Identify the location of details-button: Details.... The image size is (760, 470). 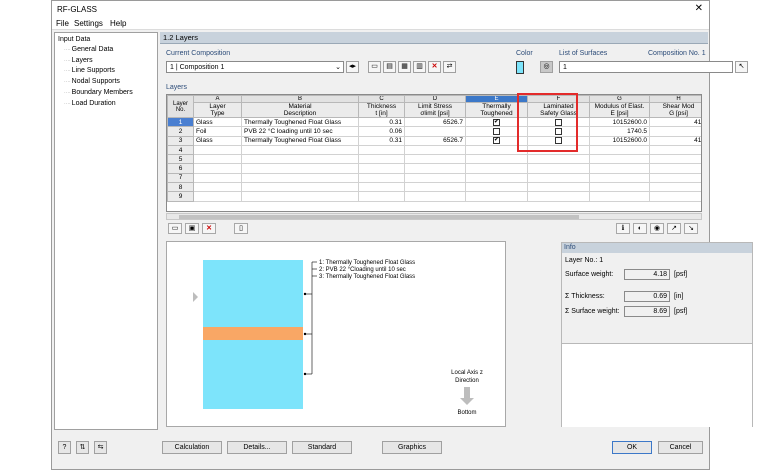
(257, 447).